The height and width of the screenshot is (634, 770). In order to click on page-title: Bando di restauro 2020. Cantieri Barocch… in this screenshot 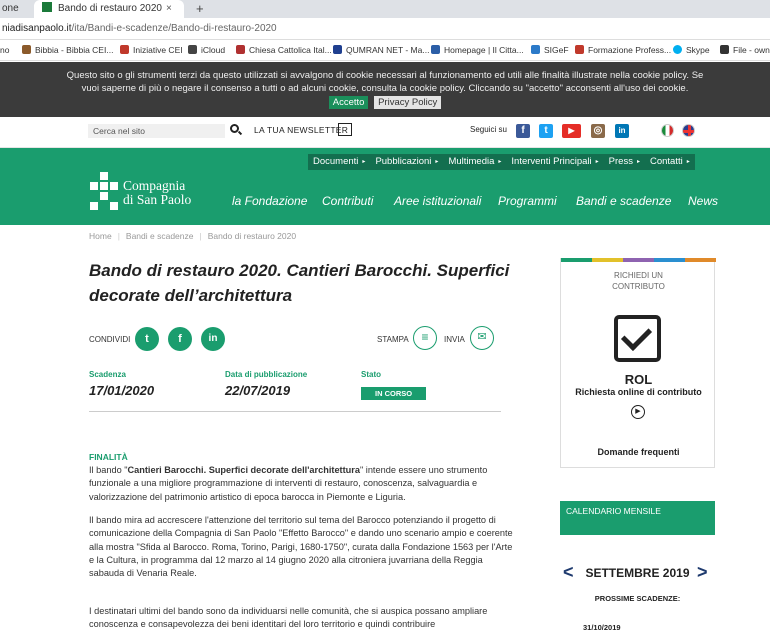, I will do `click(299, 283)`.